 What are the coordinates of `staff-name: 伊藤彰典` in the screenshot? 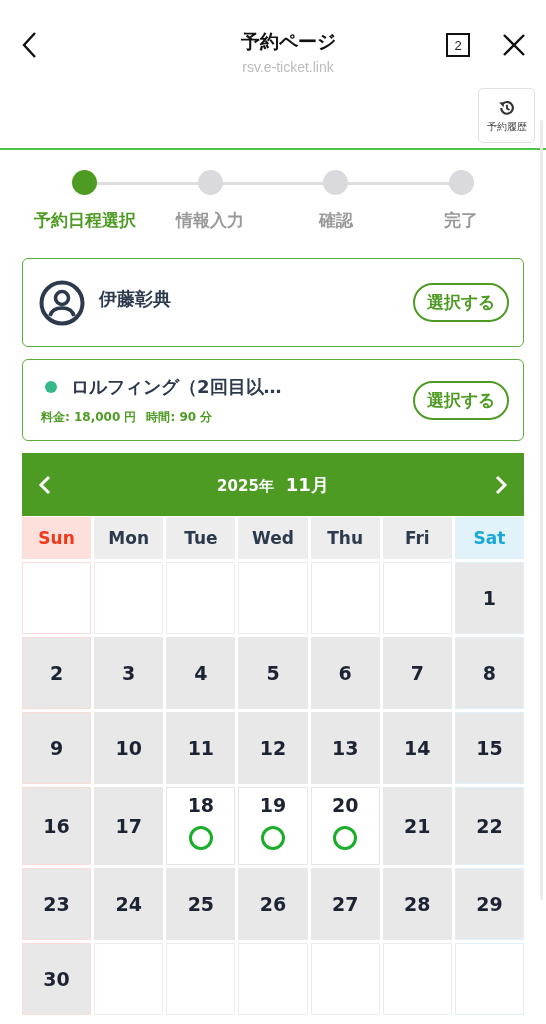 It's located at (135, 299).